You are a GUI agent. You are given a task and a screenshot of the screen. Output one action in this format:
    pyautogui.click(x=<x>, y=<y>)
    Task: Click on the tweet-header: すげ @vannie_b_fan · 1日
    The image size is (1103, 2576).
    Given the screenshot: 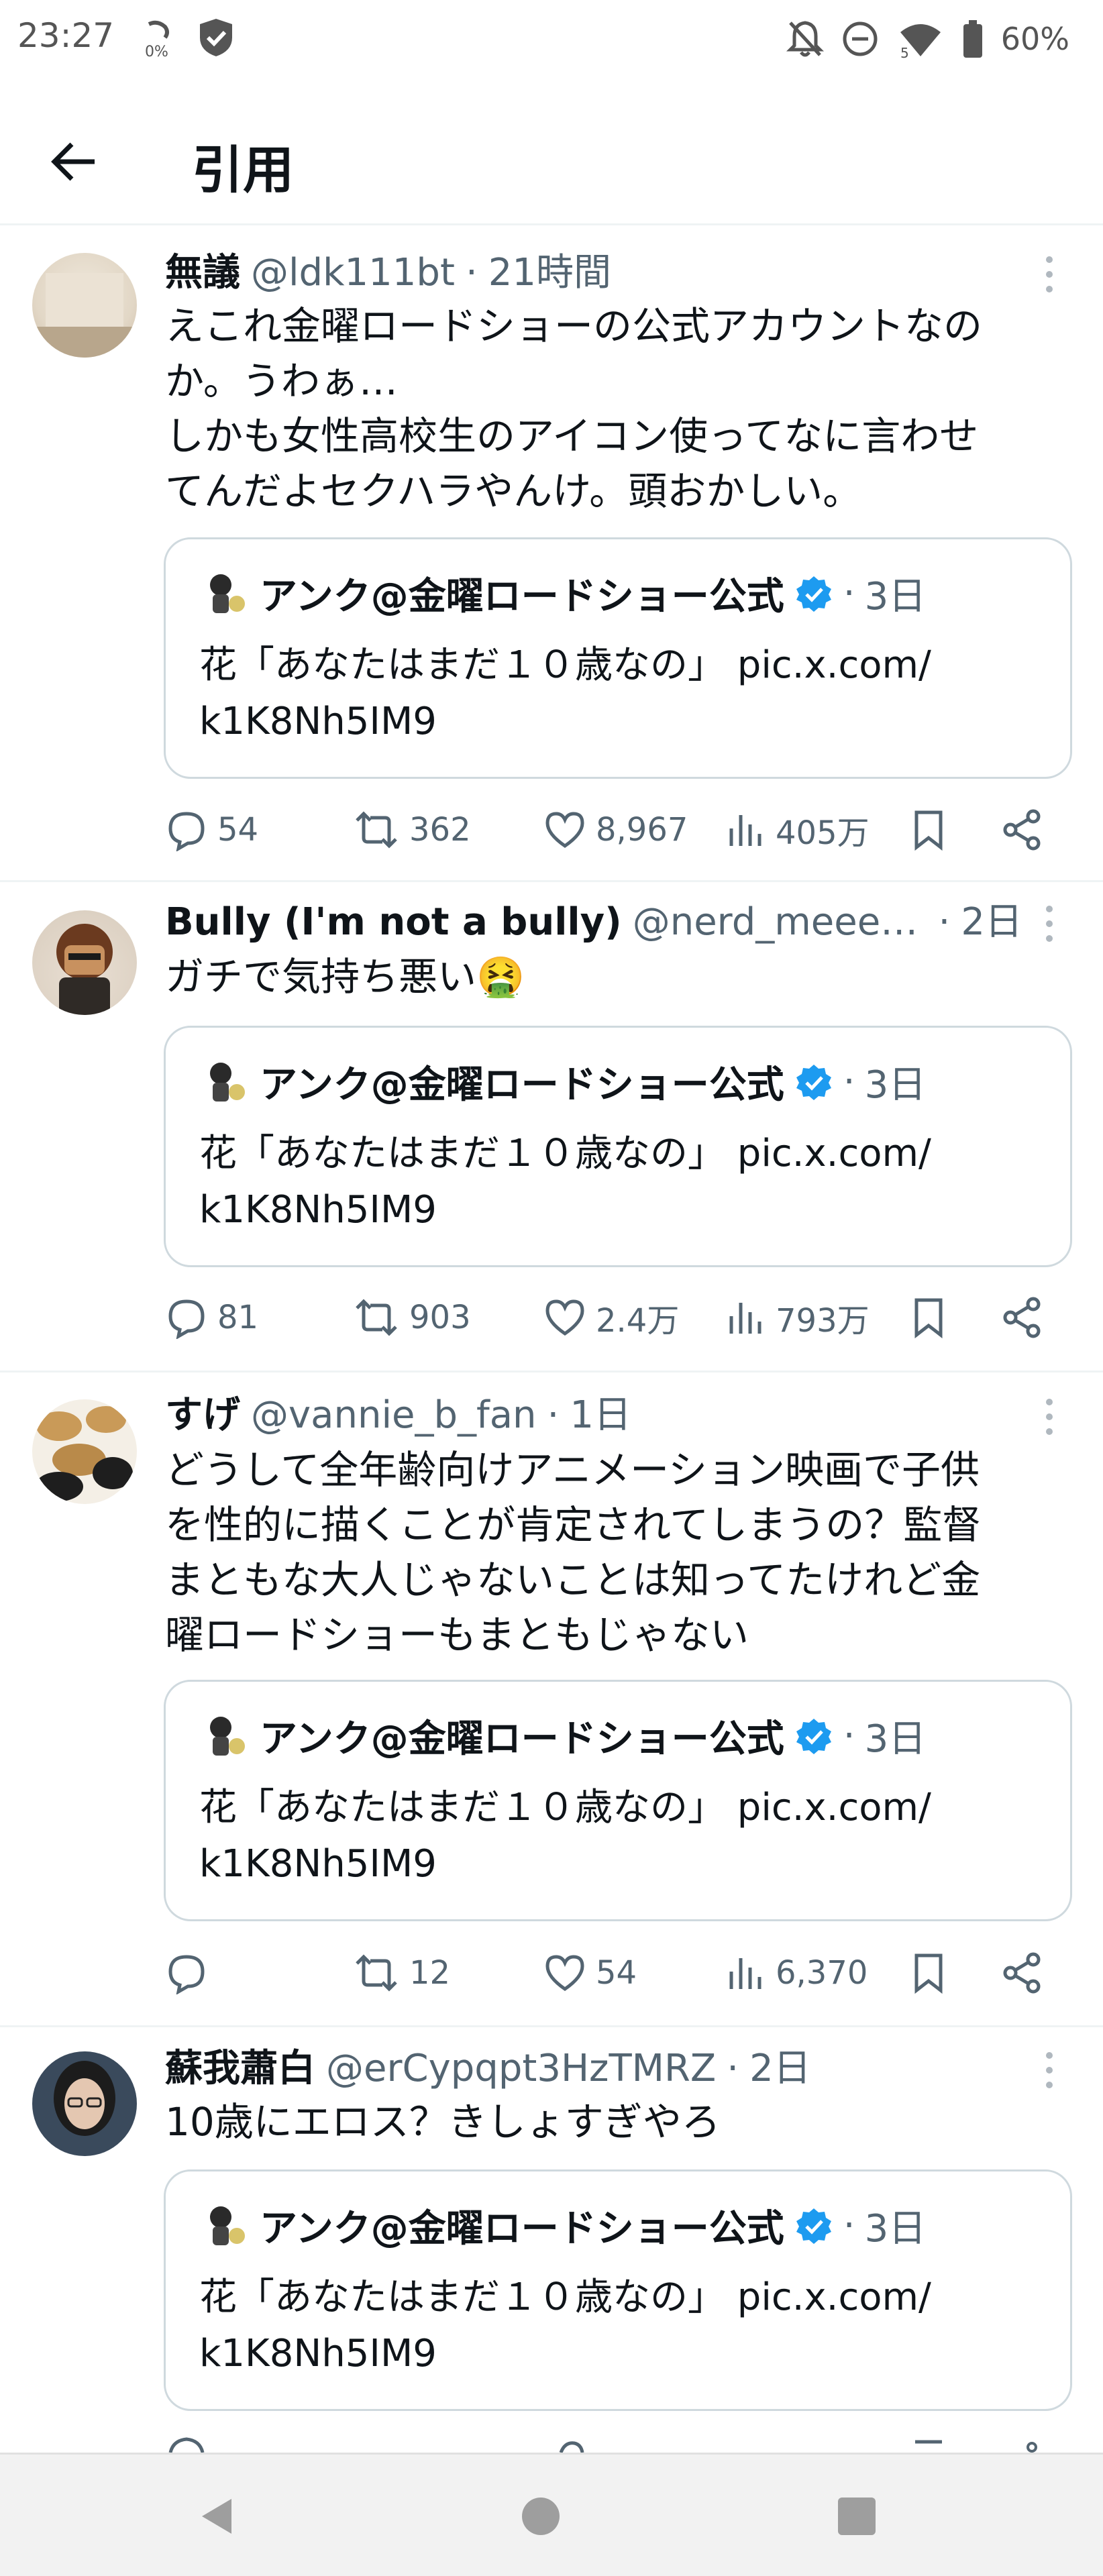 What is the action you would take?
    pyautogui.click(x=594, y=1415)
    